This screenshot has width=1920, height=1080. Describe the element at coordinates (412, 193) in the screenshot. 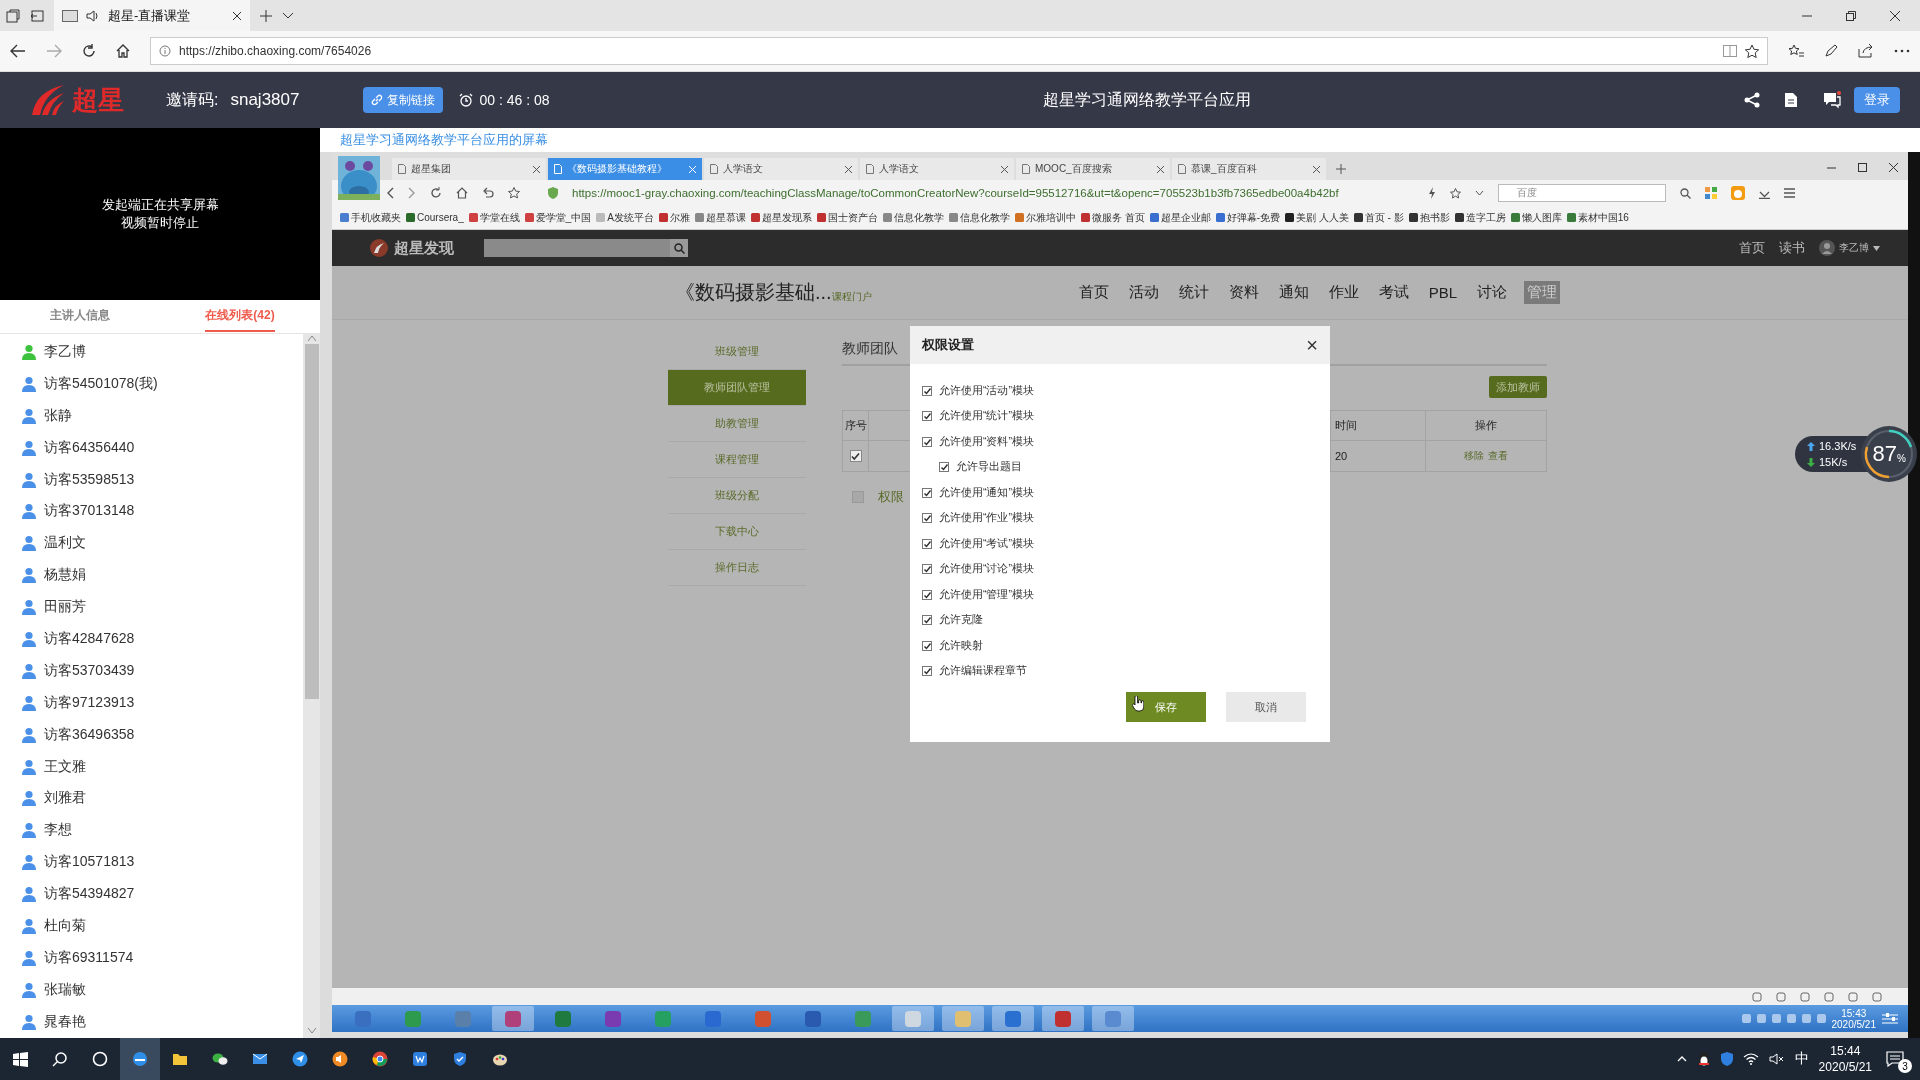

I see `forward-icon` at that location.